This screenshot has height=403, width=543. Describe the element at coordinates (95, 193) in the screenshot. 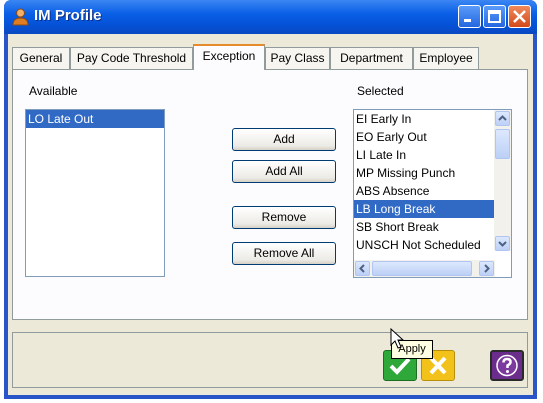

I see `available-list: LO Late Out` at that location.